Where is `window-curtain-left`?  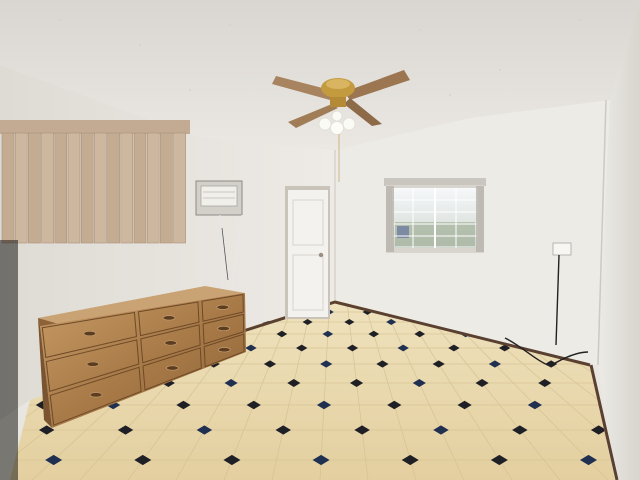 window-curtain-left is located at coordinates (390, 219).